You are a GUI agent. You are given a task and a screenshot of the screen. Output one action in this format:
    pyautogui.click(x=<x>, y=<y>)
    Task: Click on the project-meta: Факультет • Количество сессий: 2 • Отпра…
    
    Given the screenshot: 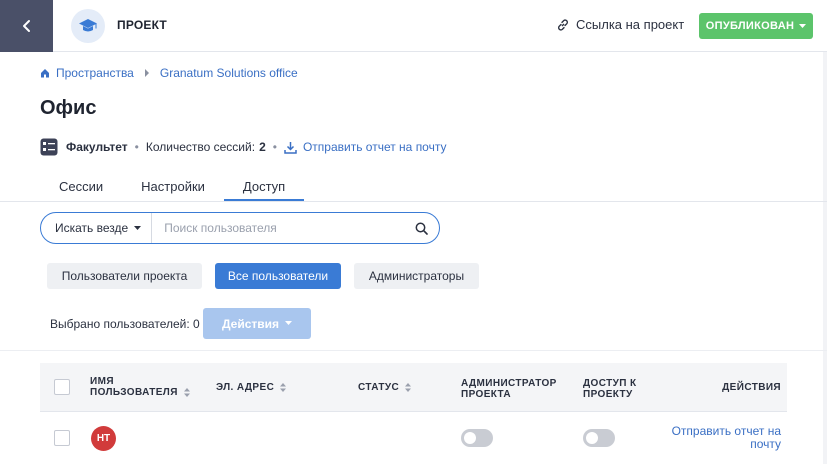 What is the action you would take?
    pyautogui.click(x=243, y=147)
    